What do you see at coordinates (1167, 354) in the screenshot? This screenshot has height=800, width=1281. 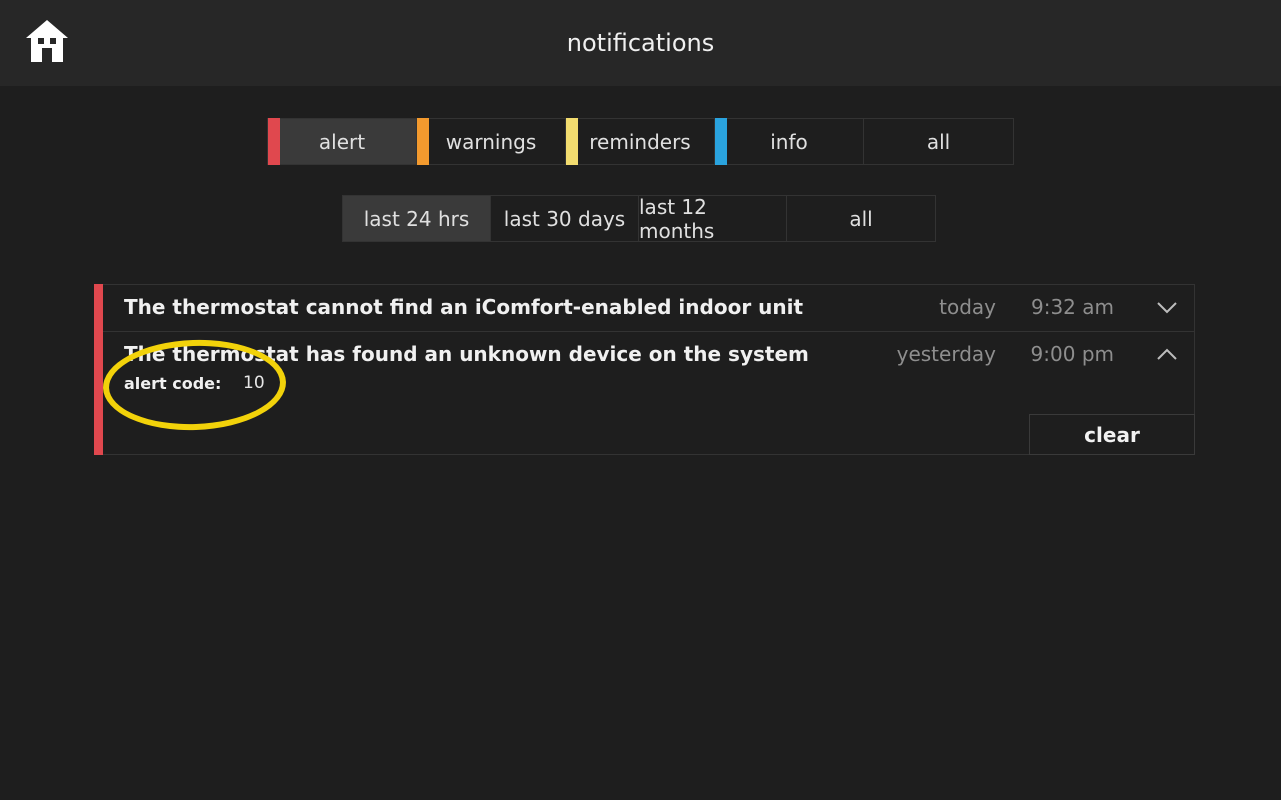 I see `chevron-up-icon` at bounding box center [1167, 354].